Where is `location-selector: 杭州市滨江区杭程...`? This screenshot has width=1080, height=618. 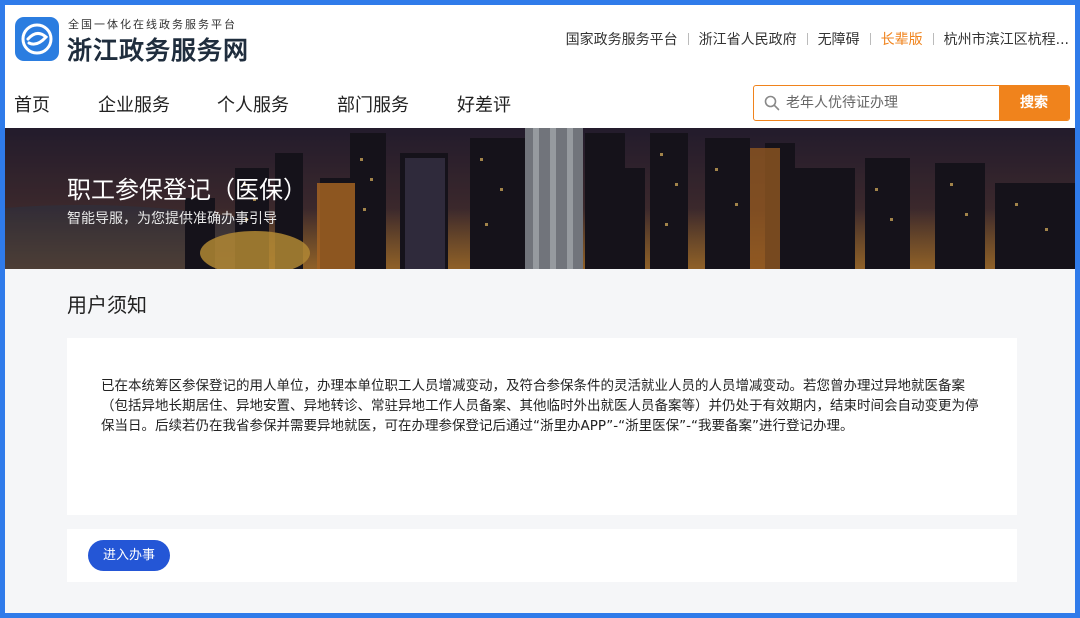
location-selector: 杭州市滨江区杭程... is located at coordinates (1006, 39).